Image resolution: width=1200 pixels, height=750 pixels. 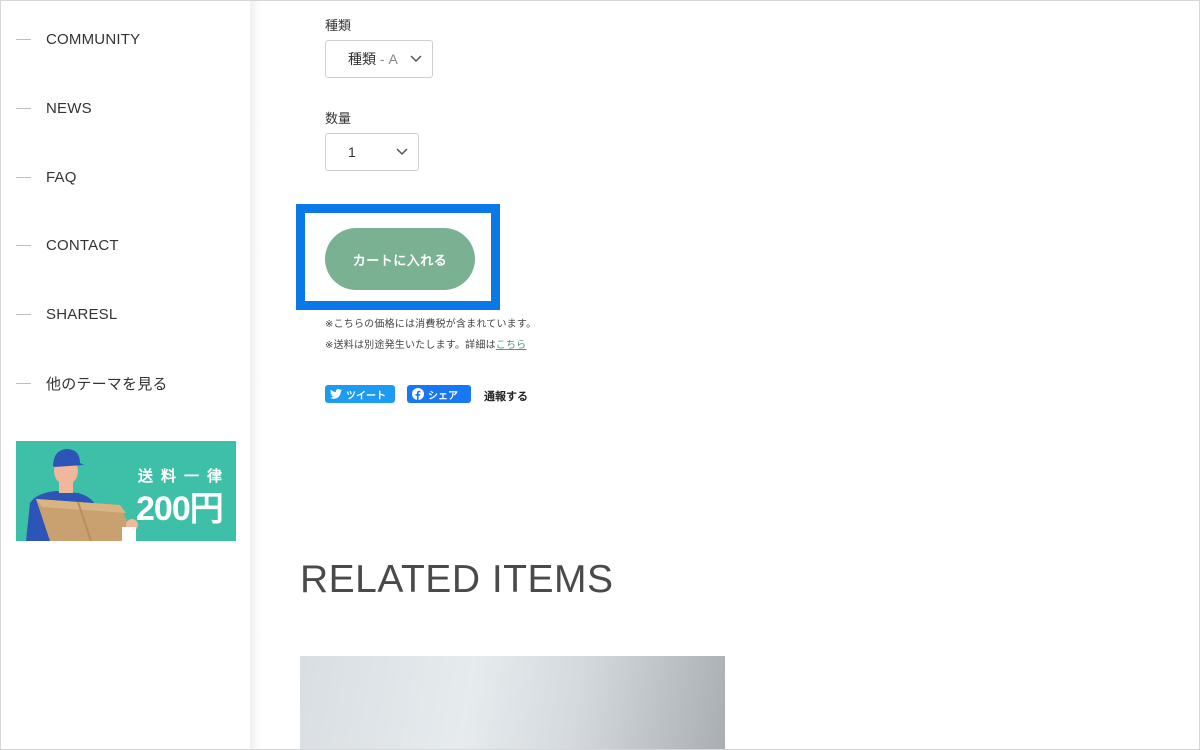 What do you see at coordinates (511, 345) in the screenshot?
I see `shipping-details-link: こちら` at bounding box center [511, 345].